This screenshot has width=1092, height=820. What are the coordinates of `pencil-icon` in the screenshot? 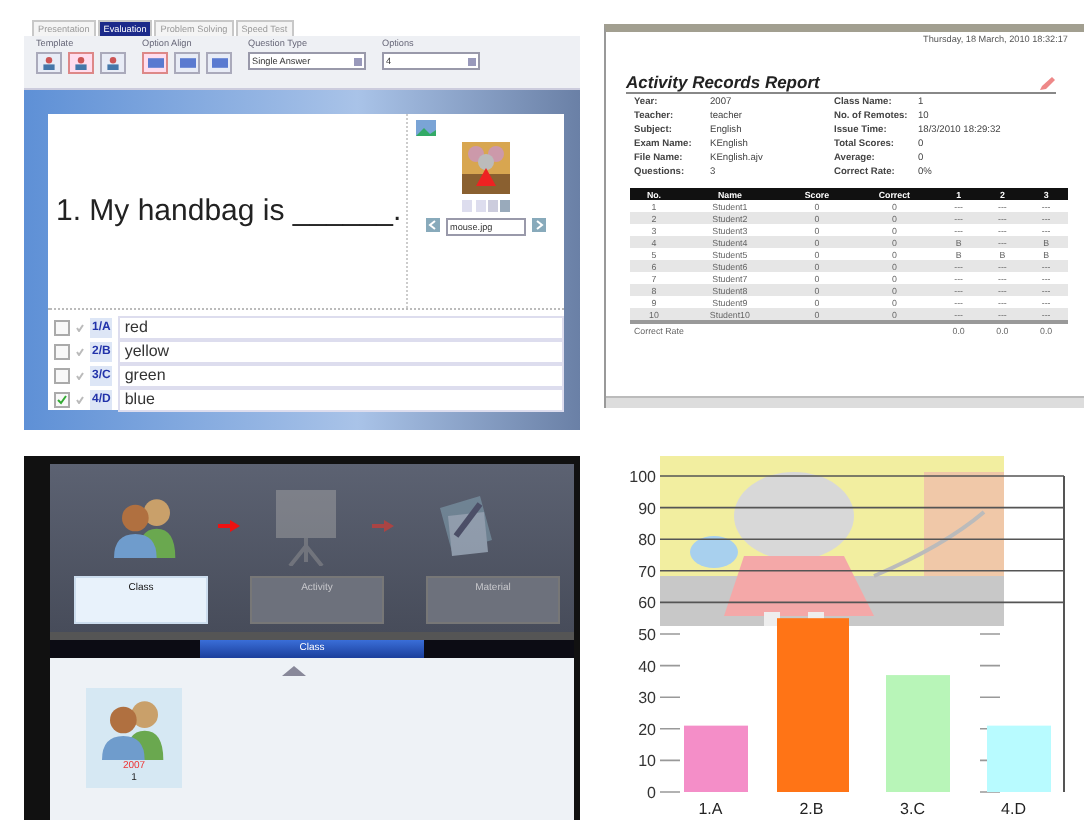 It's located at (1047, 84).